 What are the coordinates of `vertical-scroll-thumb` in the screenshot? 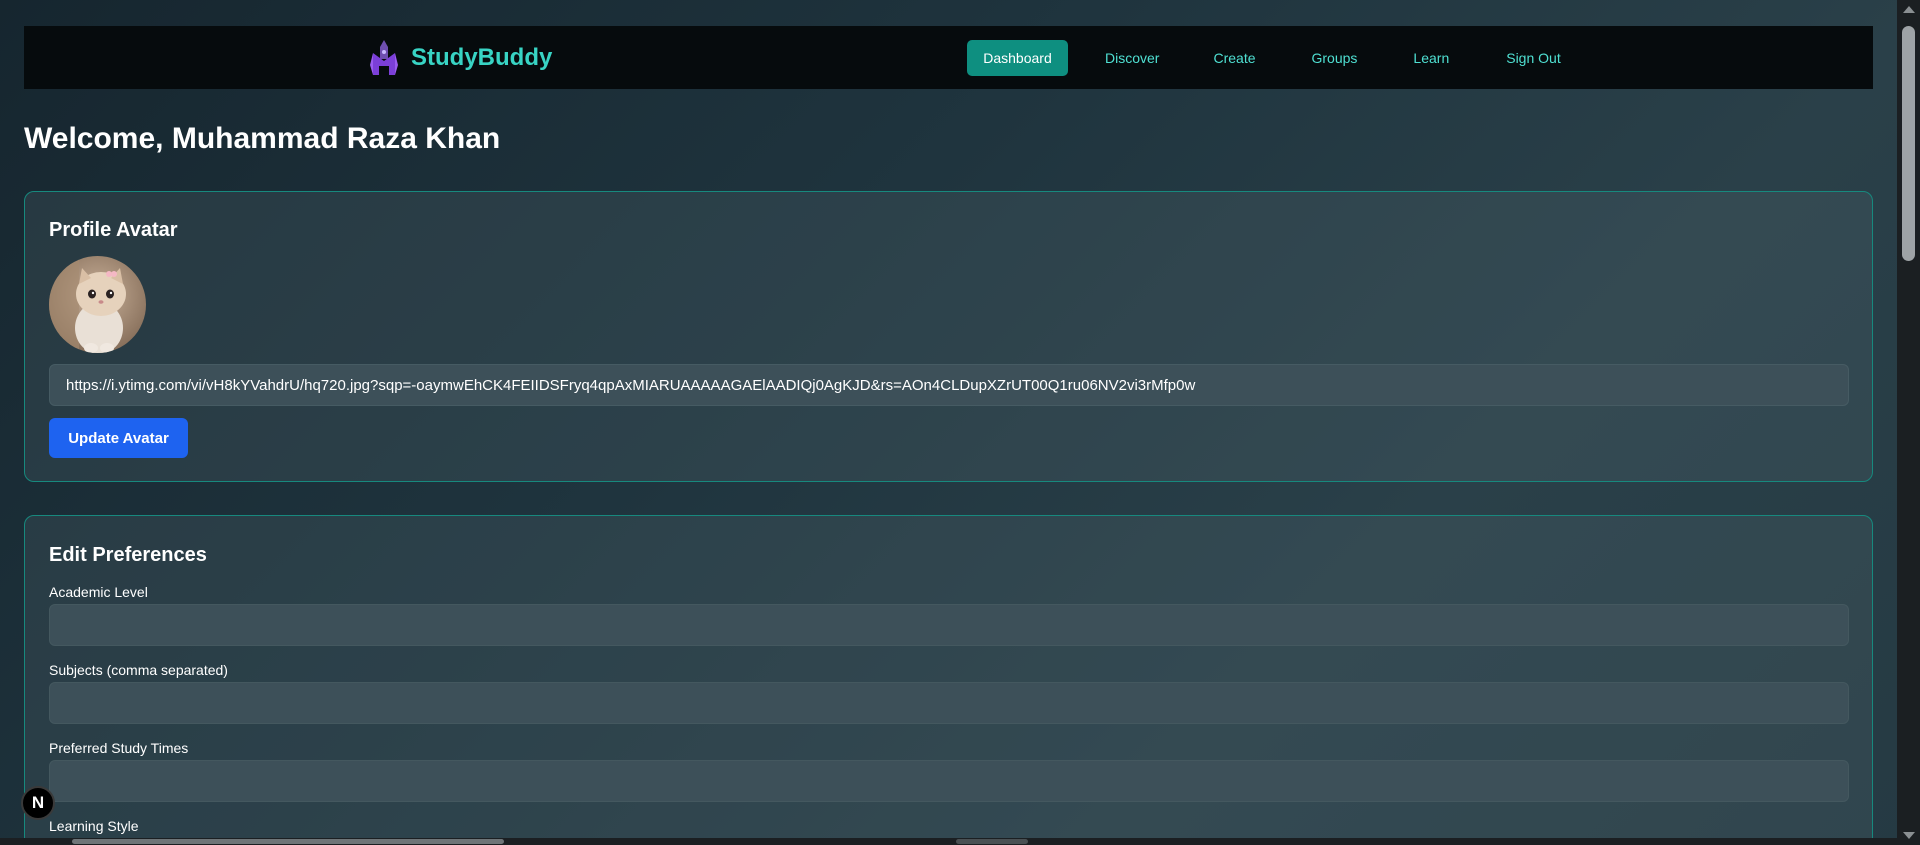 It's located at (1908, 143).